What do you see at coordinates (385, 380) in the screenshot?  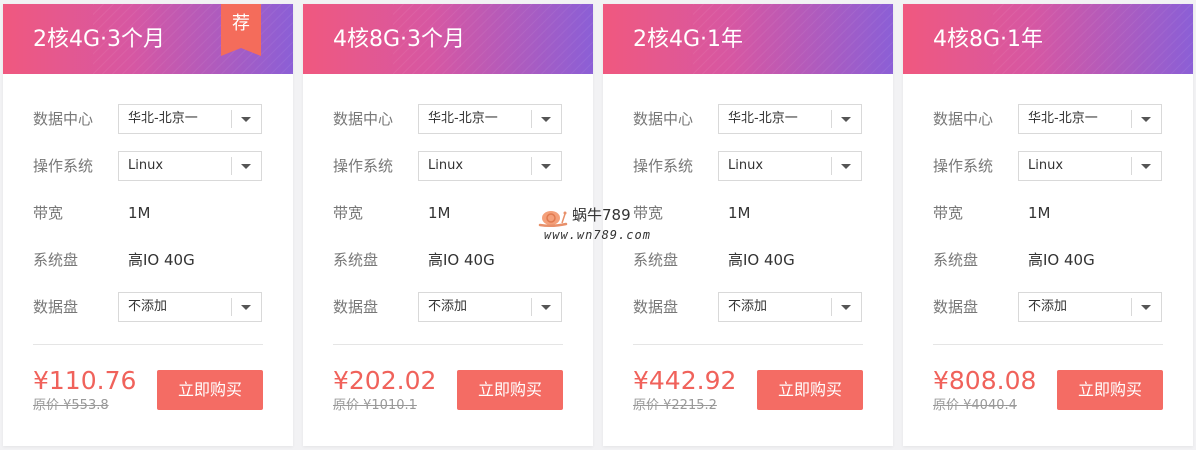 I see `price: ¥202.02` at bounding box center [385, 380].